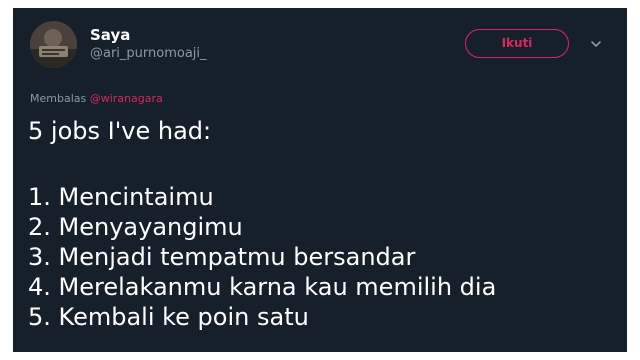 The height and width of the screenshot is (360, 640). What do you see at coordinates (120, 131) in the screenshot?
I see `tweet-heading: 5 jobs I've had:` at bounding box center [120, 131].